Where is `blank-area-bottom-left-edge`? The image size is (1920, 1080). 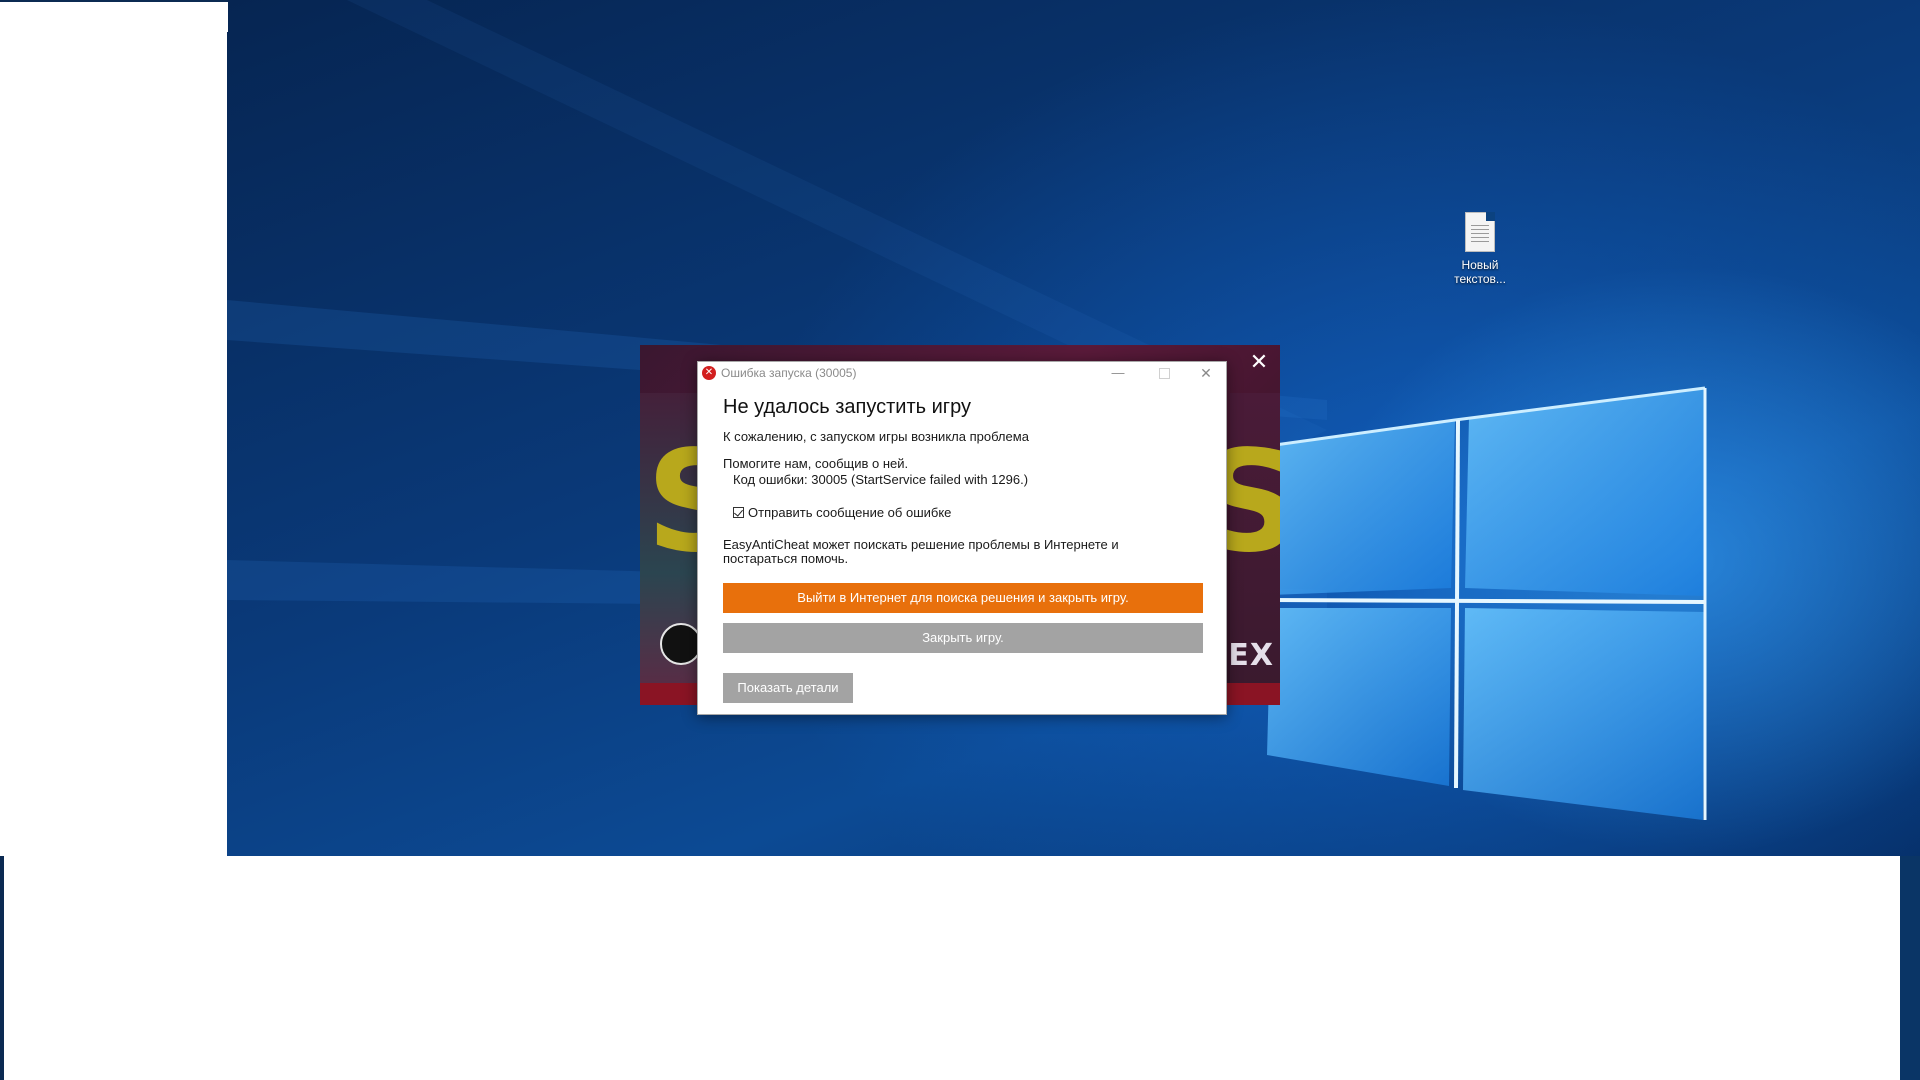 blank-area-bottom-left-edge is located at coordinates (2, 968).